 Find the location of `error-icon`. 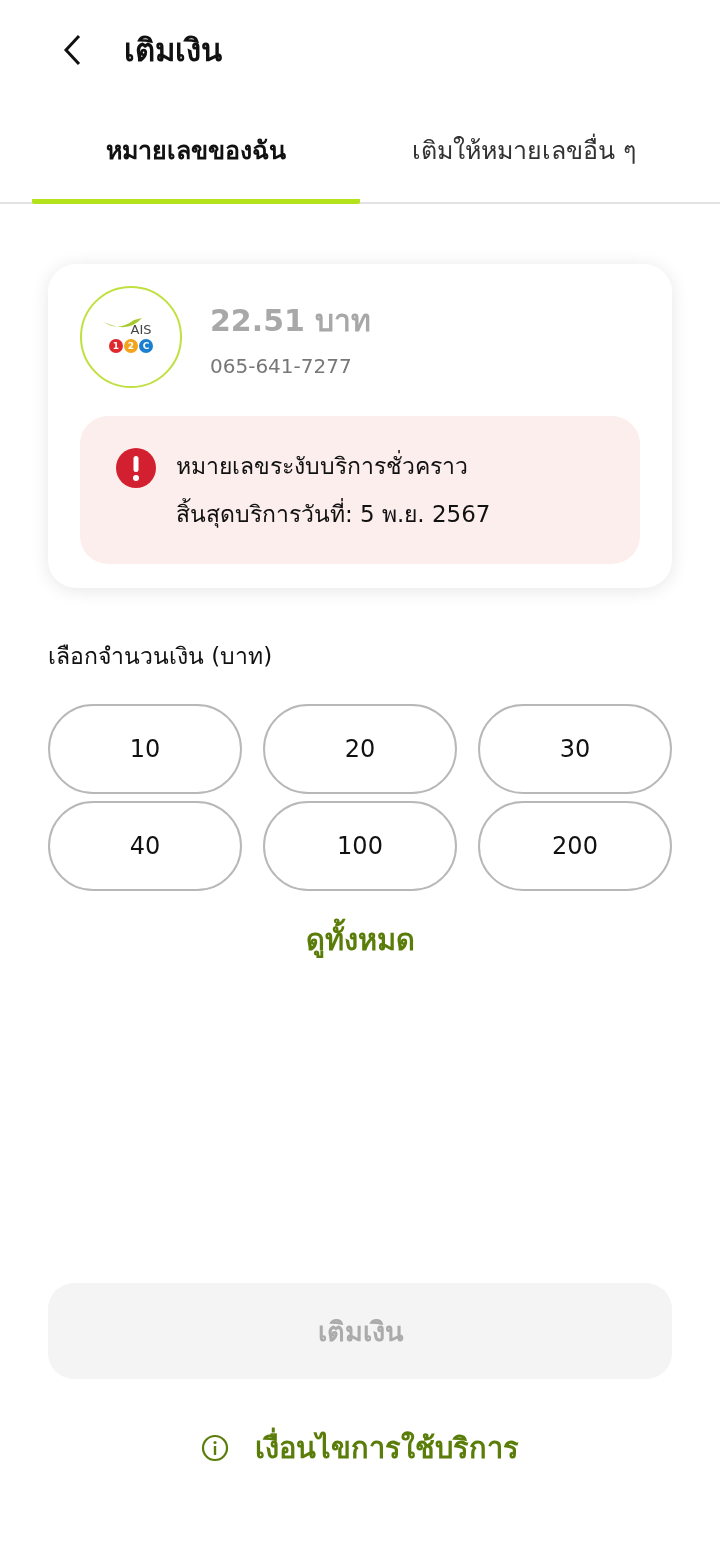

error-icon is located at coordinates (136, 468).